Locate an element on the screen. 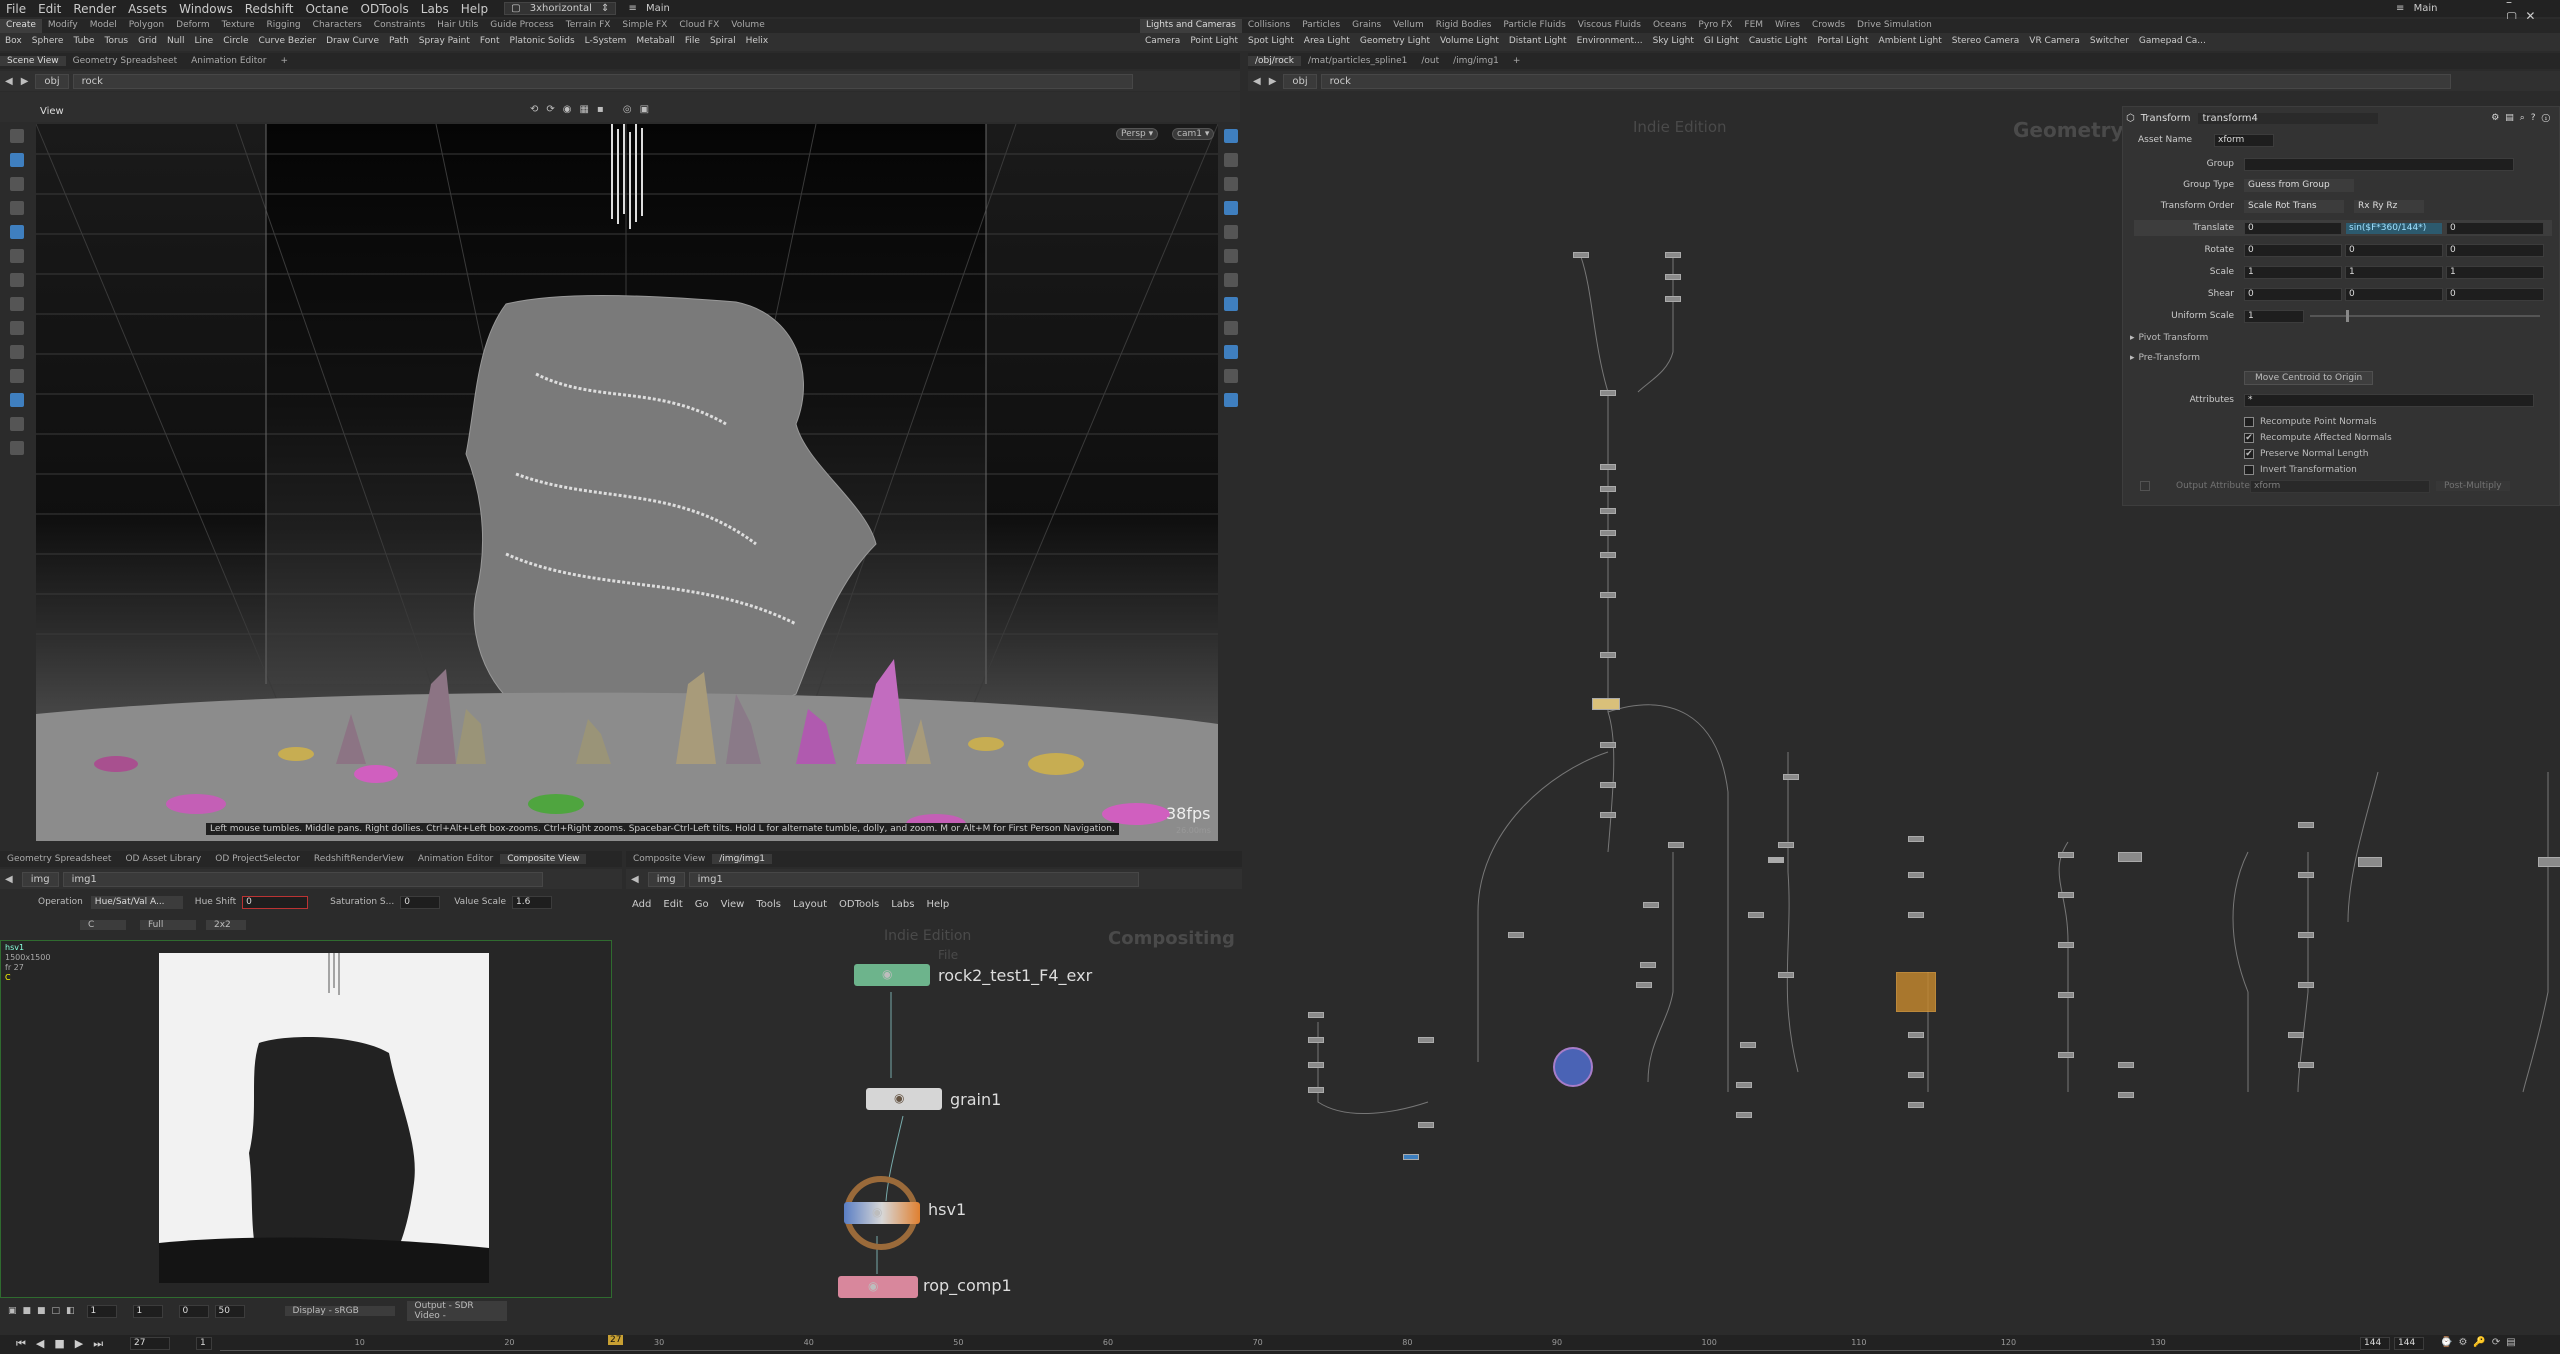 The width and height of the screenshot is (2560, 1354). scale-tool-icon is located at coordinates (17, 208).